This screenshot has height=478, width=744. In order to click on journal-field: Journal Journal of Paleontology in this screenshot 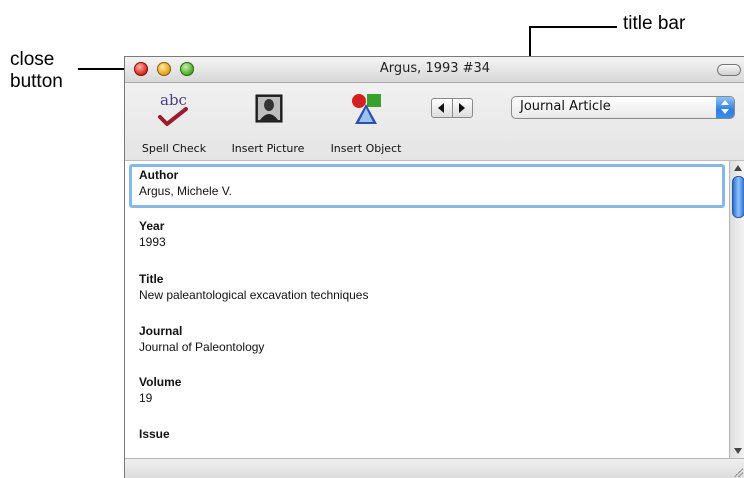, I will do `click(201, 339)`.